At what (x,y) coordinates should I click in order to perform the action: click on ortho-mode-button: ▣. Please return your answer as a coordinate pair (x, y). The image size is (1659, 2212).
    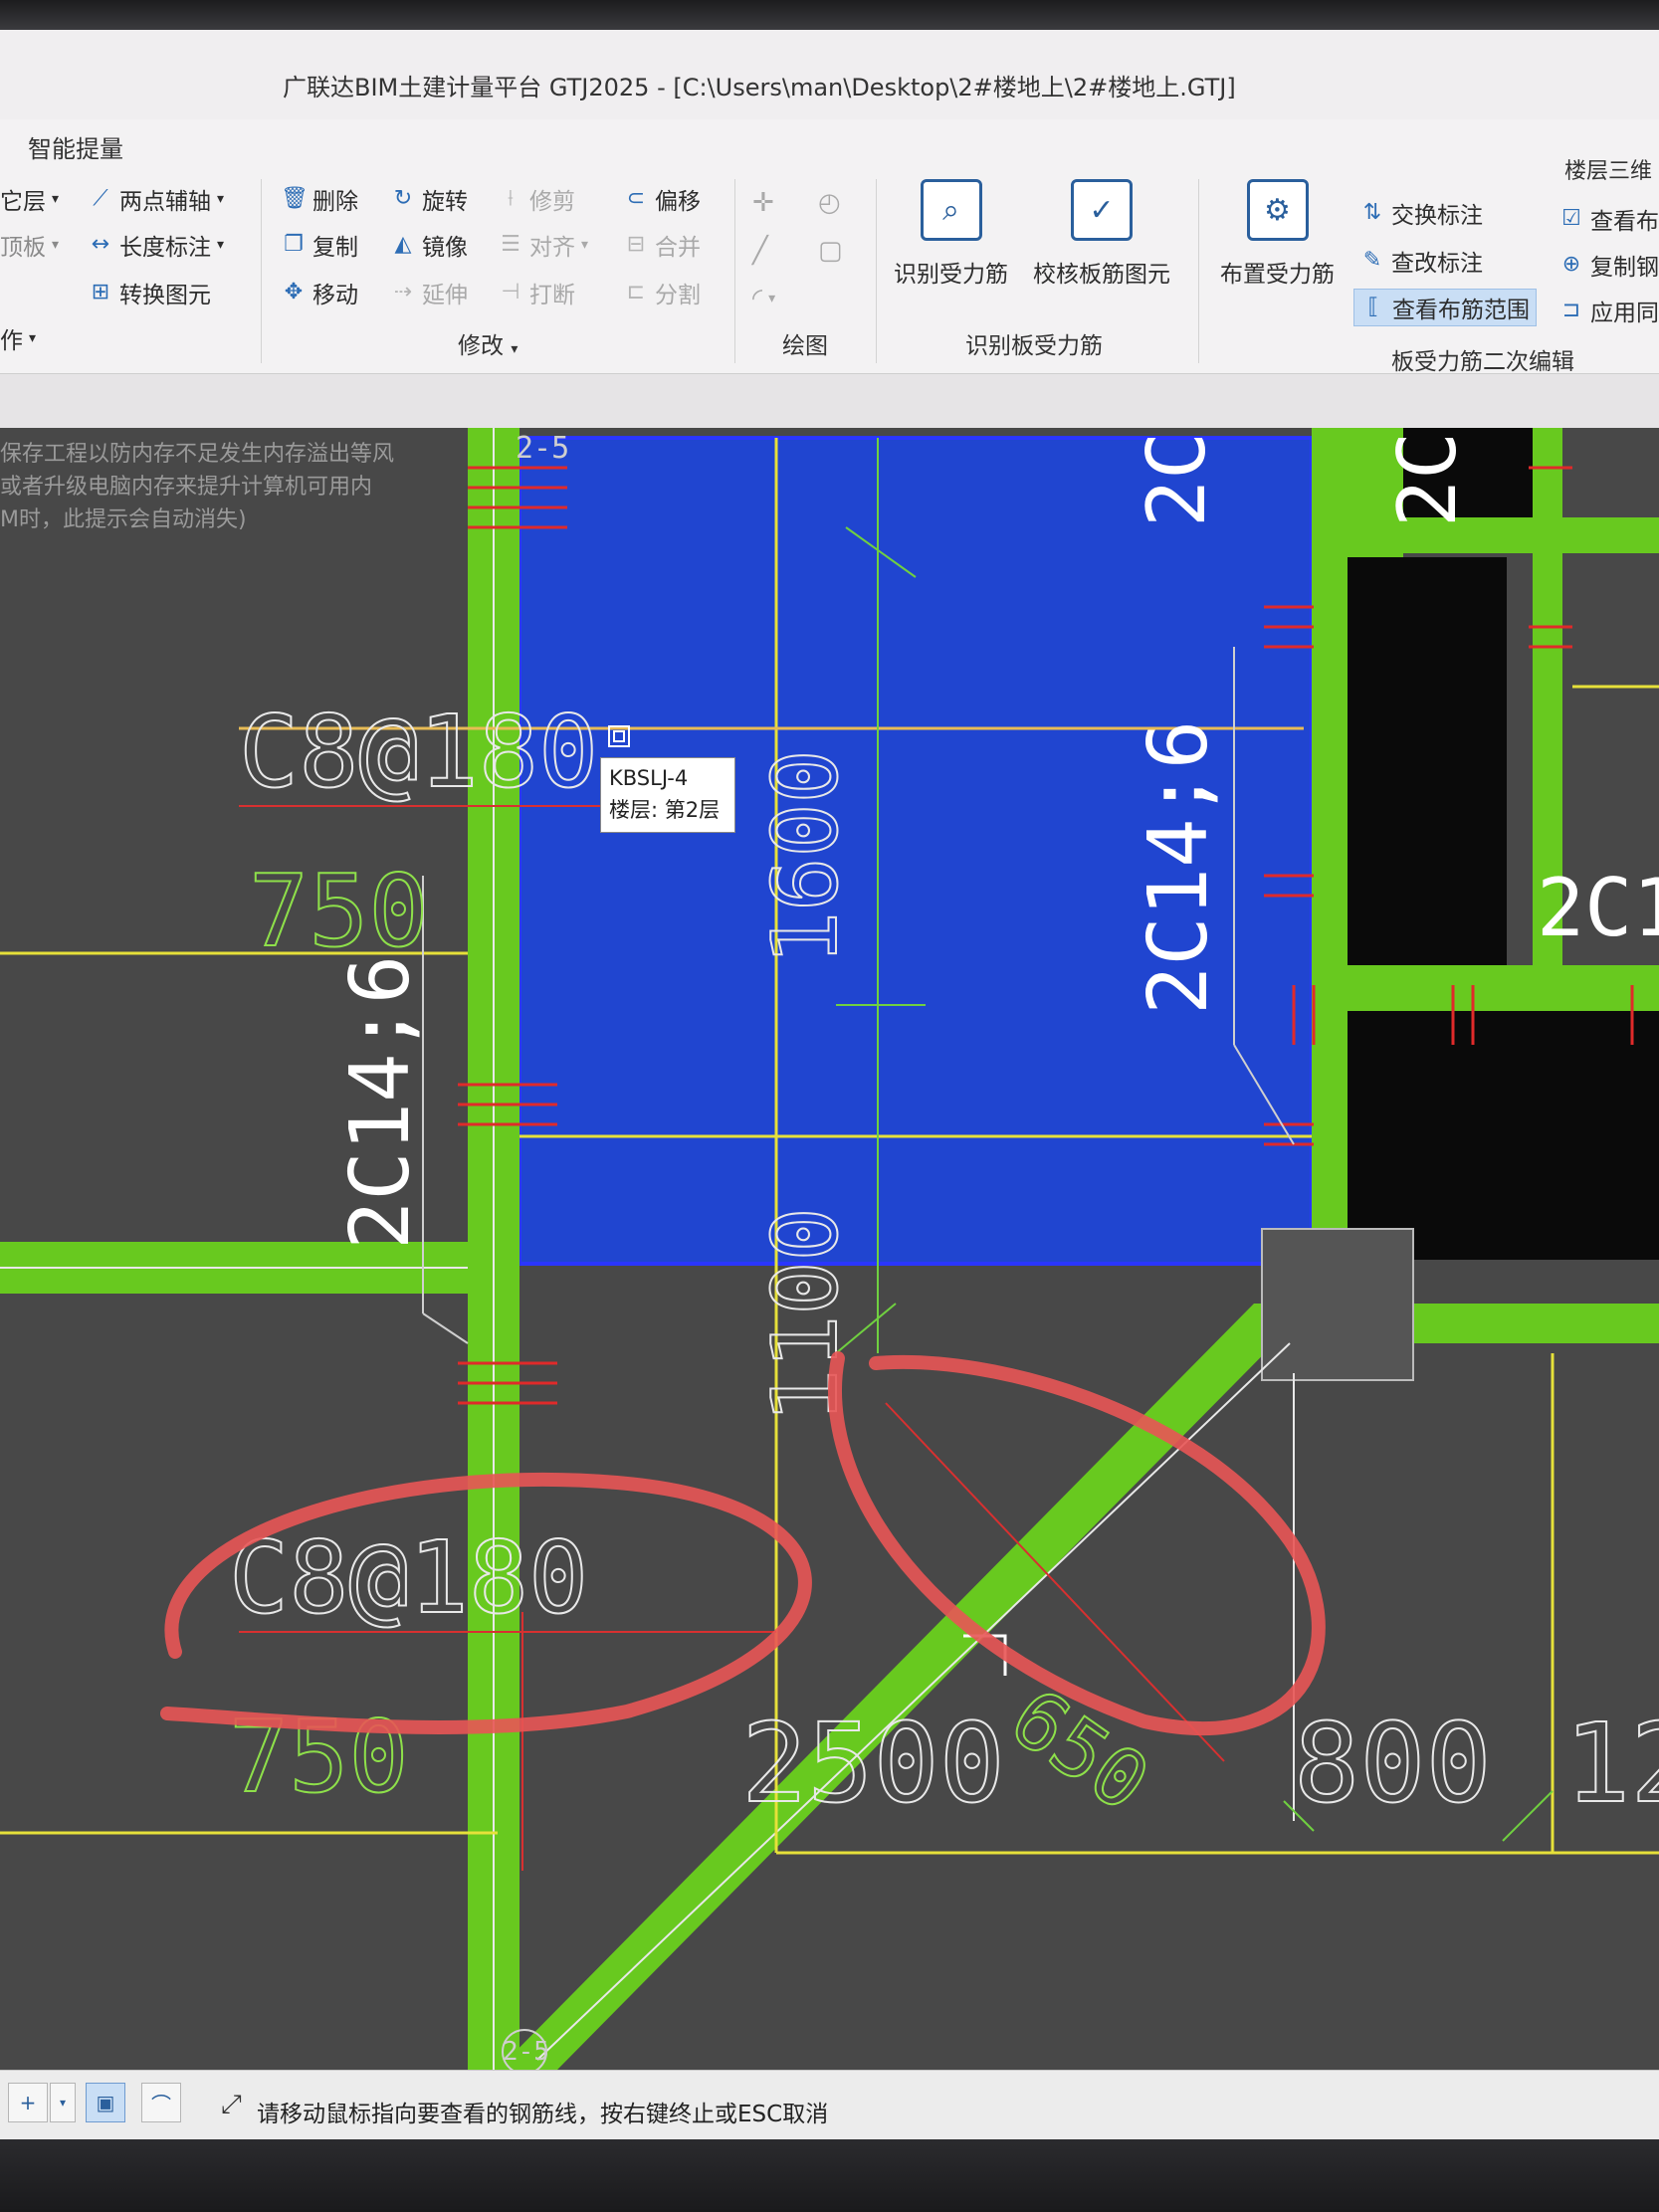
    Looking at the image, I should click on (105, 2102).